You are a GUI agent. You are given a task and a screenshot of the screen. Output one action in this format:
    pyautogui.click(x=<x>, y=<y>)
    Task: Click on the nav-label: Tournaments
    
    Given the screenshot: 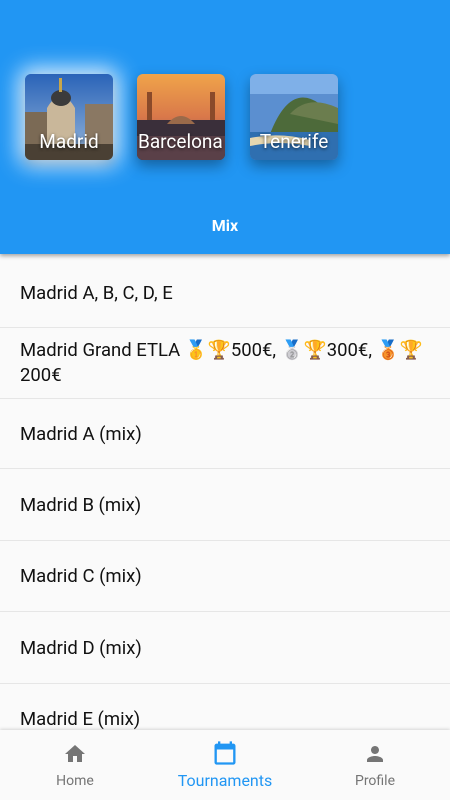 What is the action you would take?
    pyautogui.click(x=225, y=780)
    